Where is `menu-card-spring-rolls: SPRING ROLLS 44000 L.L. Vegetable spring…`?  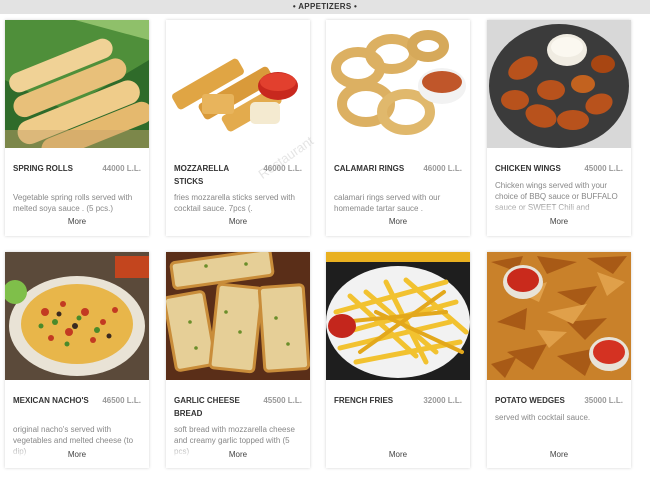
menu-card-spring-rolls: SPRING ROLLS 44000 L.L. Vegetable spring… is located at coordinates (77, 128).